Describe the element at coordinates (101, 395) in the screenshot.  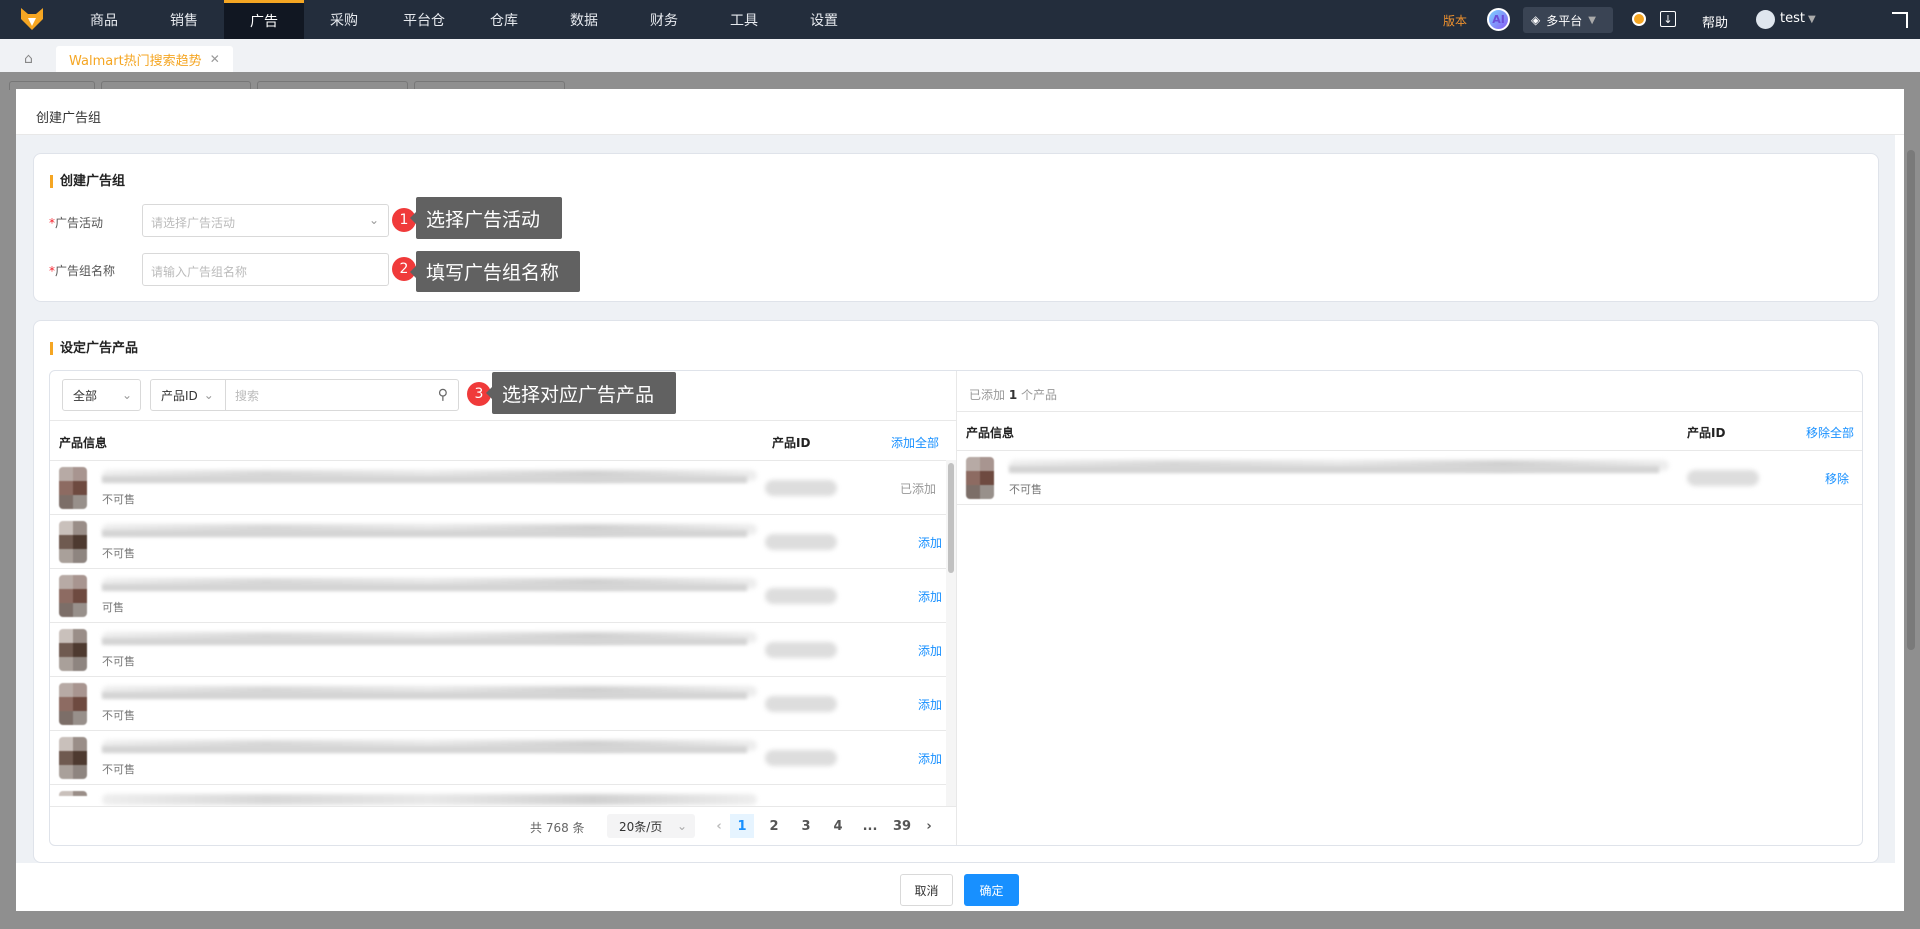
I see `status-filter-select: 全部 ⌄` at that location.